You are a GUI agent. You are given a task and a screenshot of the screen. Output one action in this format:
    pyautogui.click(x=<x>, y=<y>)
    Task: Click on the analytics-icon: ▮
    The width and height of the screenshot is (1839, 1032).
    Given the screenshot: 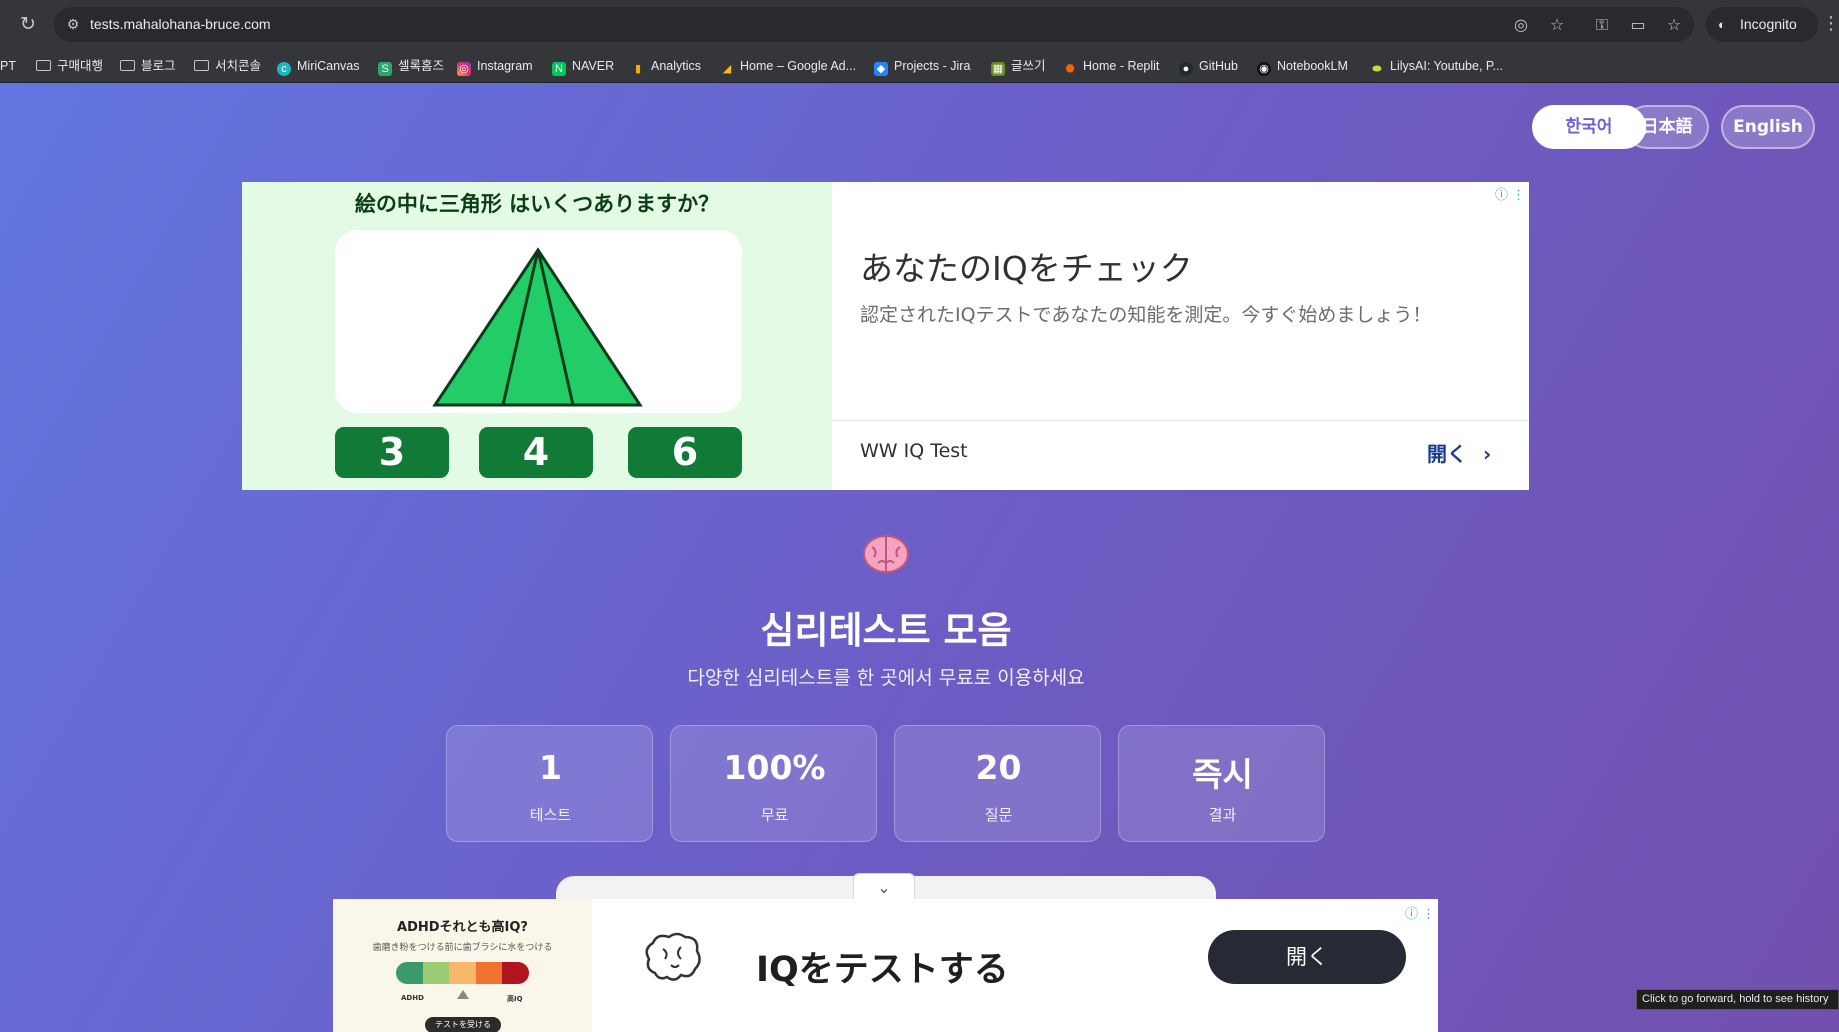 What is the action you would take?
    pyautogui.click(x=638, y=69)
    